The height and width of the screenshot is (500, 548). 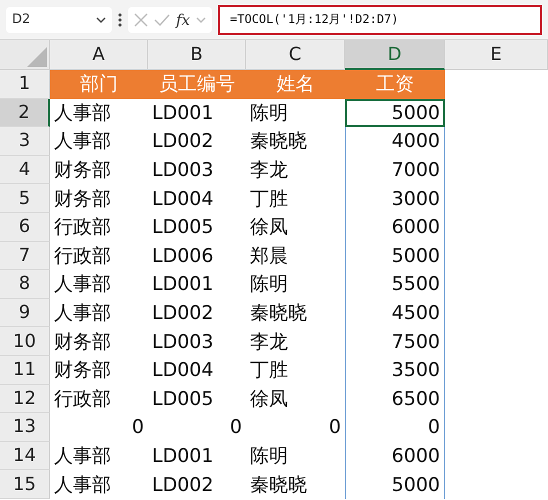 I want to click on check-icon, so click(x=162, y=20).